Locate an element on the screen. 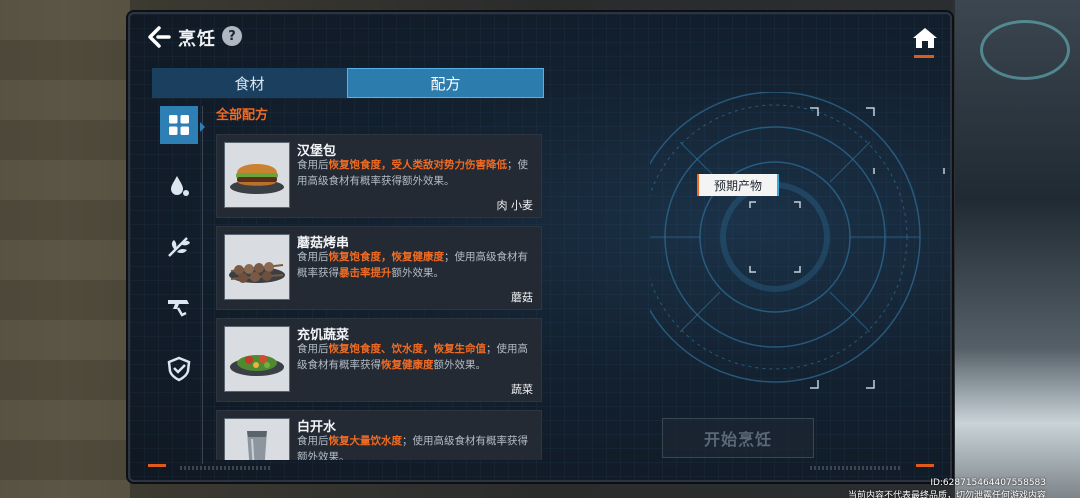 This screenshot has width=1080, height=498. gun-icon is located at coordinates (178, 308).